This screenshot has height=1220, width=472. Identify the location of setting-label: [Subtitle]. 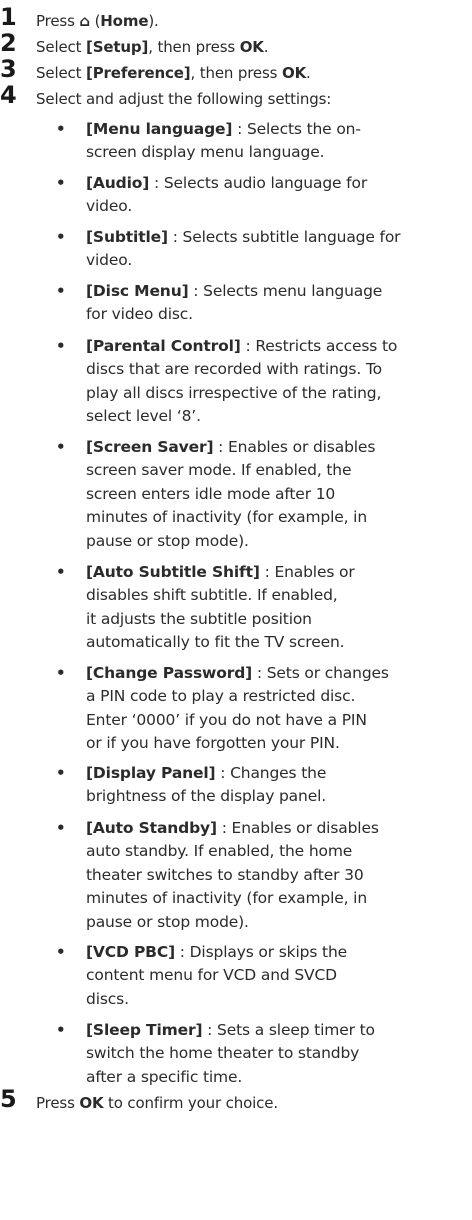
(127, 237).